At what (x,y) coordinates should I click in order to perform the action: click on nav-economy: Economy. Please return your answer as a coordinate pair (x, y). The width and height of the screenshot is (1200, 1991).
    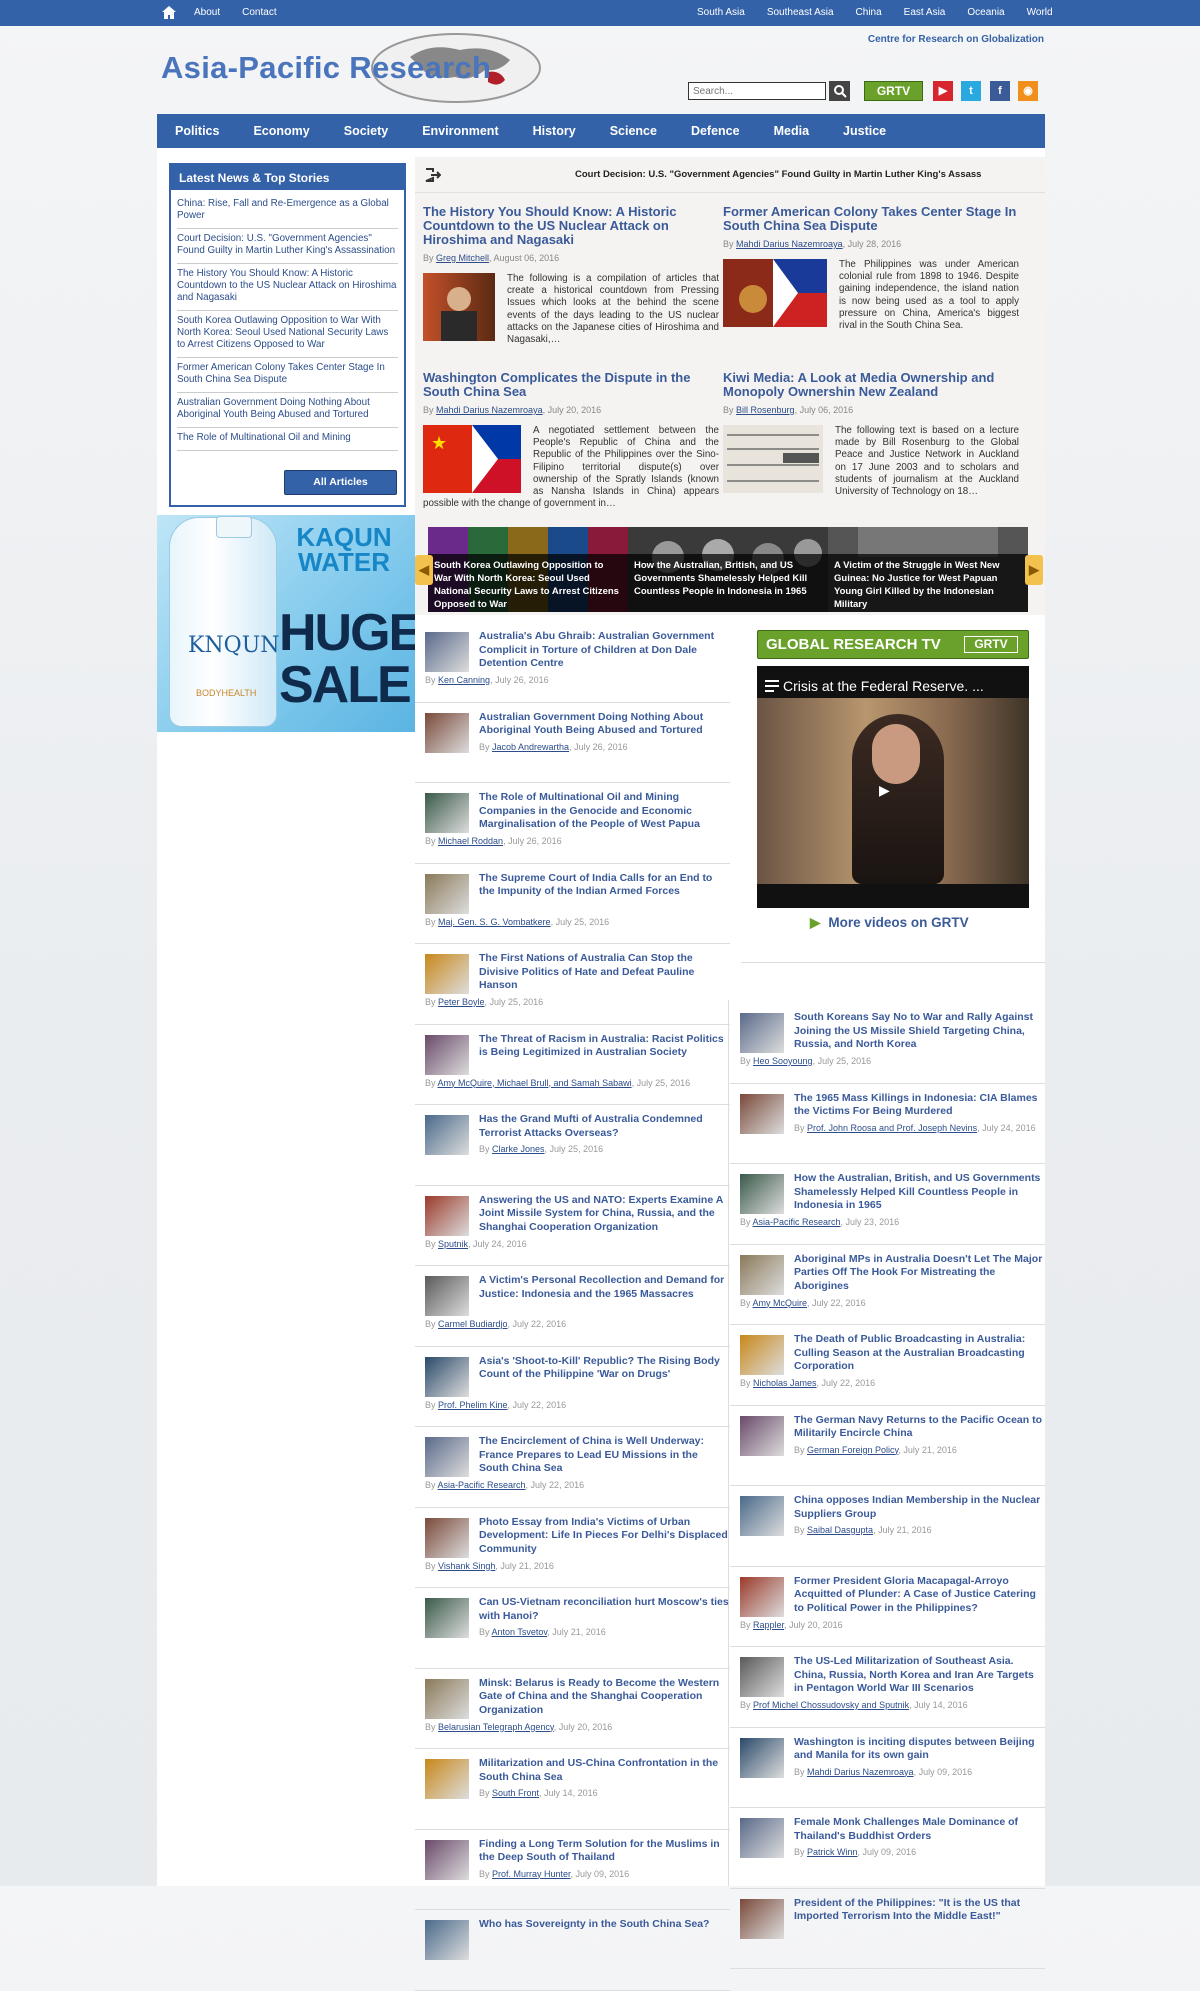
    Looking at the image, I should click on (280, 131).